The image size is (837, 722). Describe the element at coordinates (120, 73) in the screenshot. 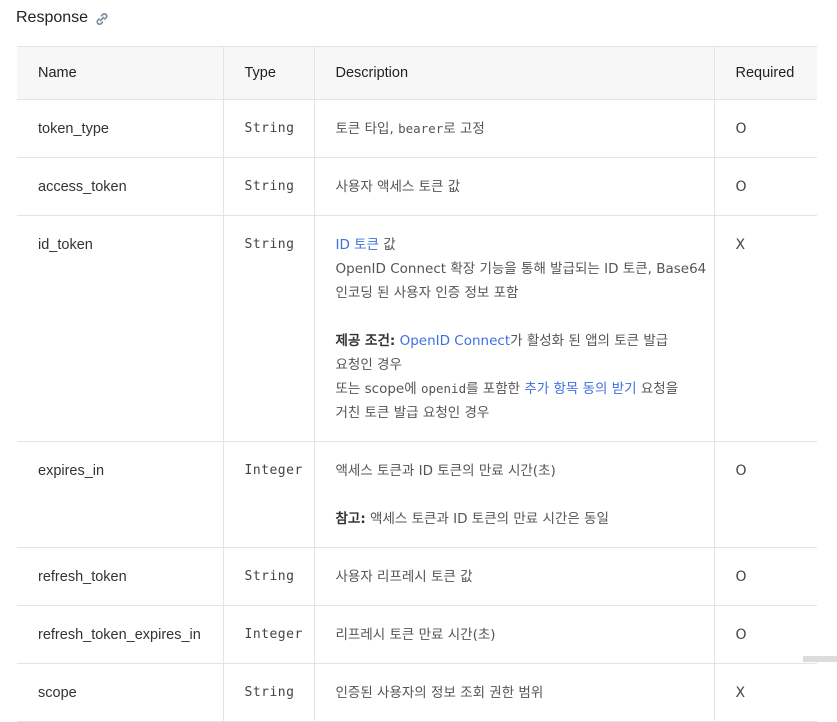

I see `header-name: Name` at that location.